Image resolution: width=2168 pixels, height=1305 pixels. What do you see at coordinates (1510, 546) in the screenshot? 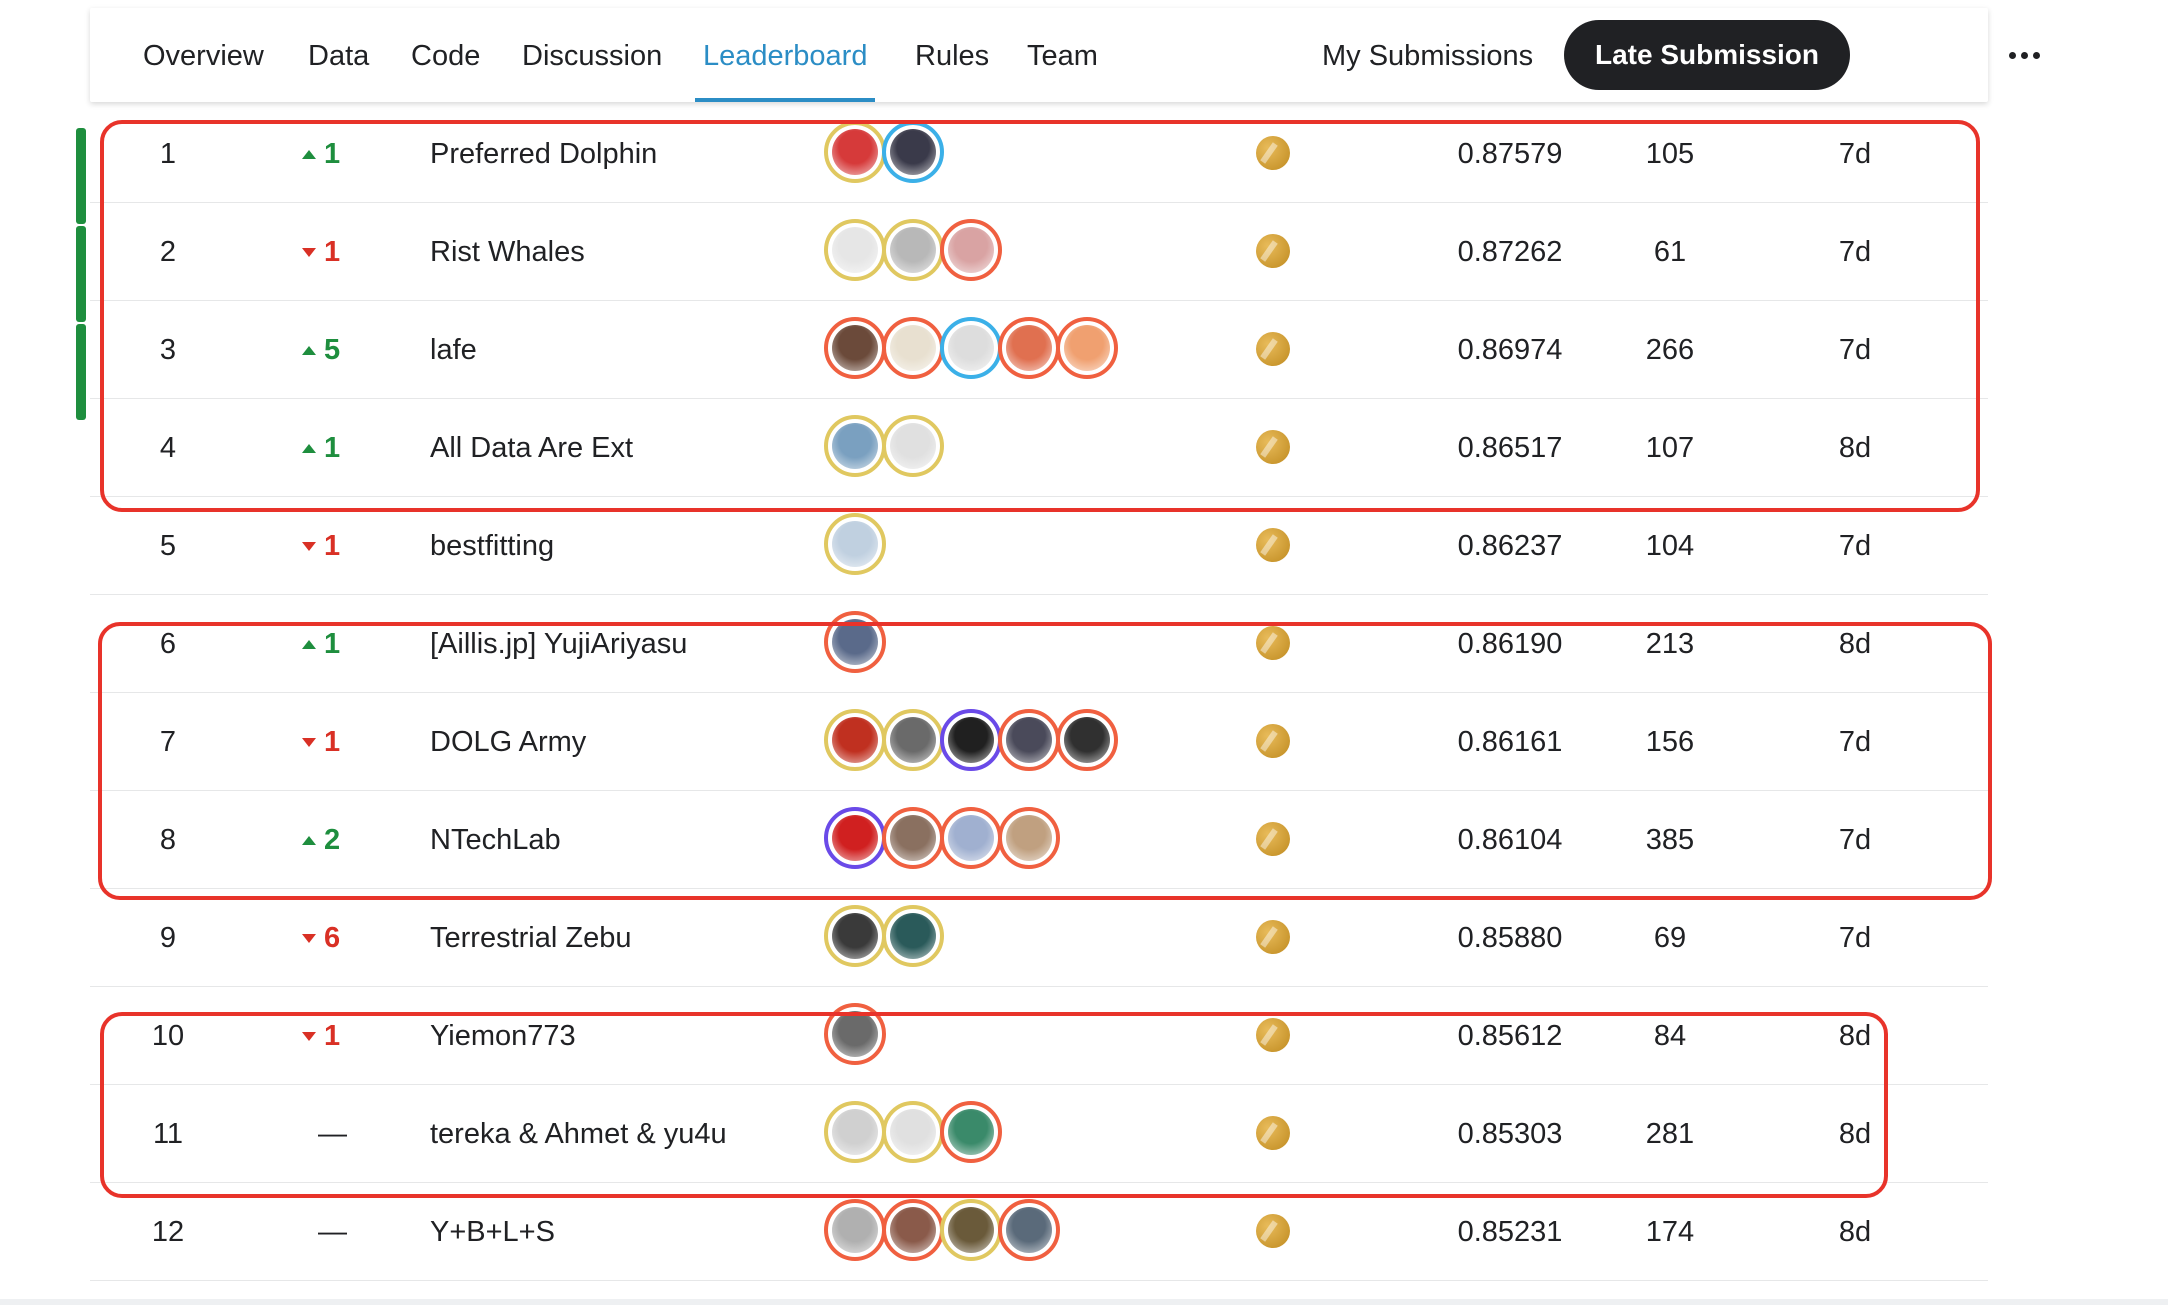
I see `score: 0.86237` at bounding box center [1510, 546].